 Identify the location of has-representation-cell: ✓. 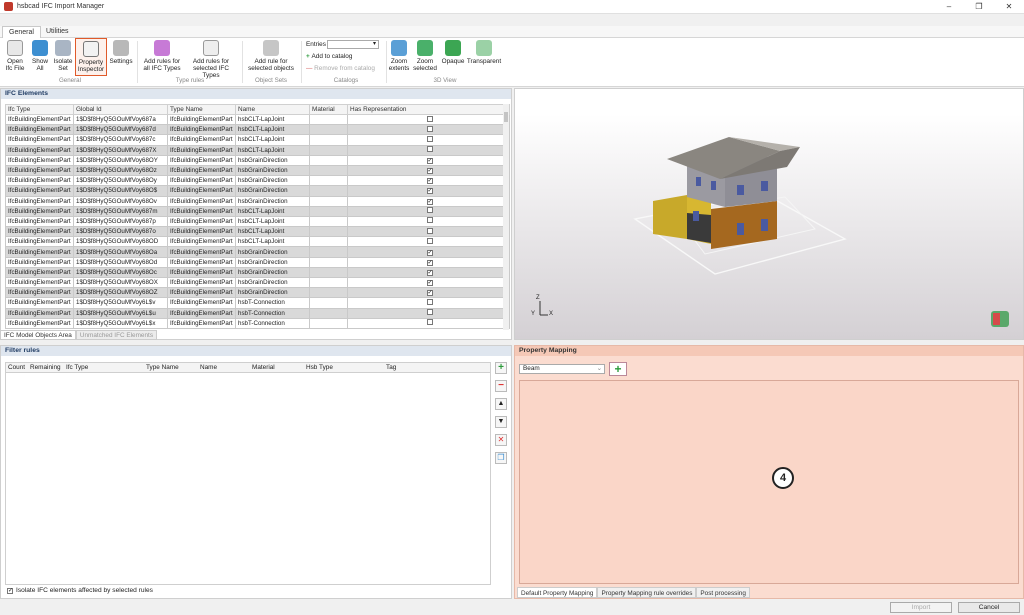
(428, 272).